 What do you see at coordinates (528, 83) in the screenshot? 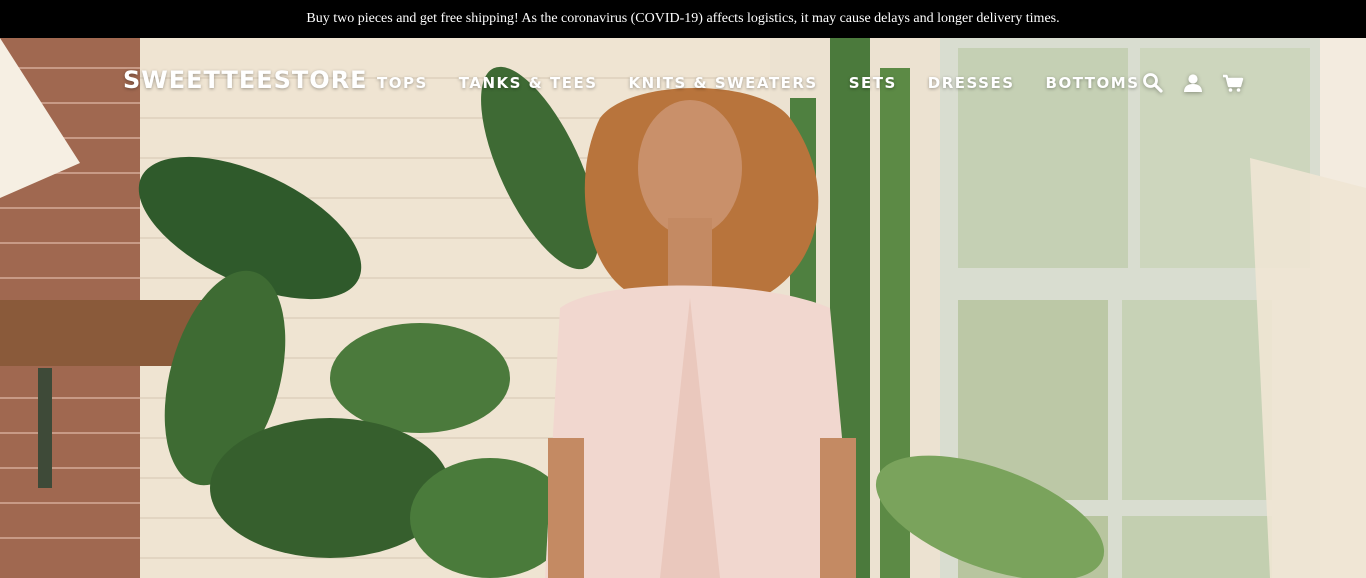
I see `nav-link-tanks-tees: TANKS & TEES` at bounding box center [528, 83].